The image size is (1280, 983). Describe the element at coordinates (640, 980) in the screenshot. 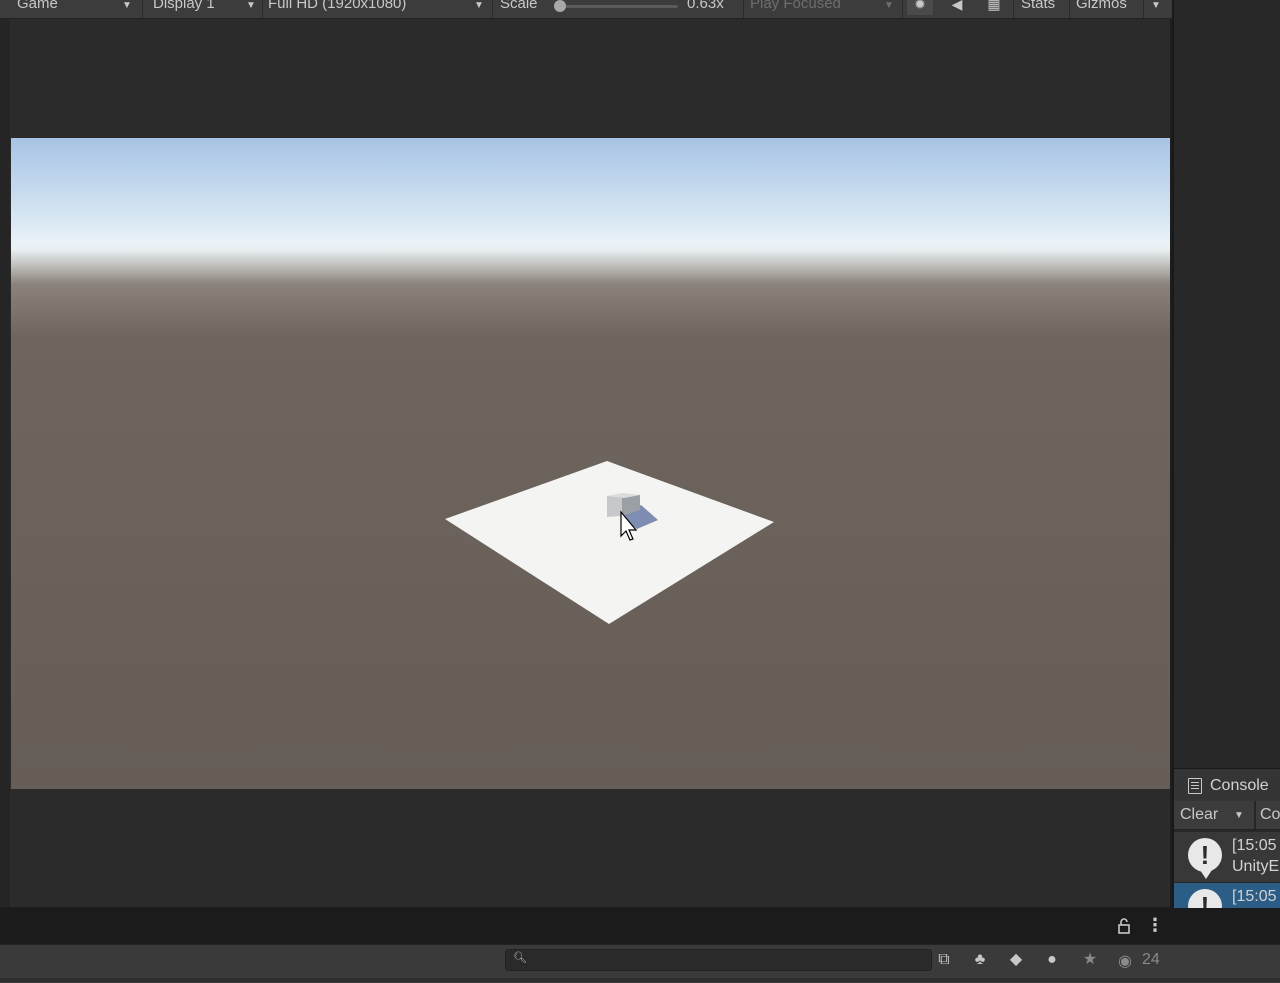

I see `status-bar-bottom-edge` at that location.